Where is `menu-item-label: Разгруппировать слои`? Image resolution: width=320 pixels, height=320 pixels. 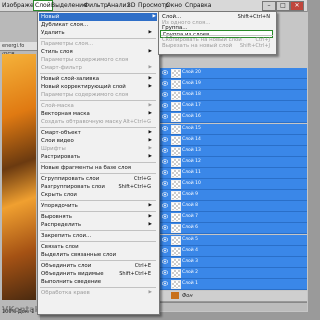 menu-item-label: Разгруппировать слои is located at coordinates (73, 187).